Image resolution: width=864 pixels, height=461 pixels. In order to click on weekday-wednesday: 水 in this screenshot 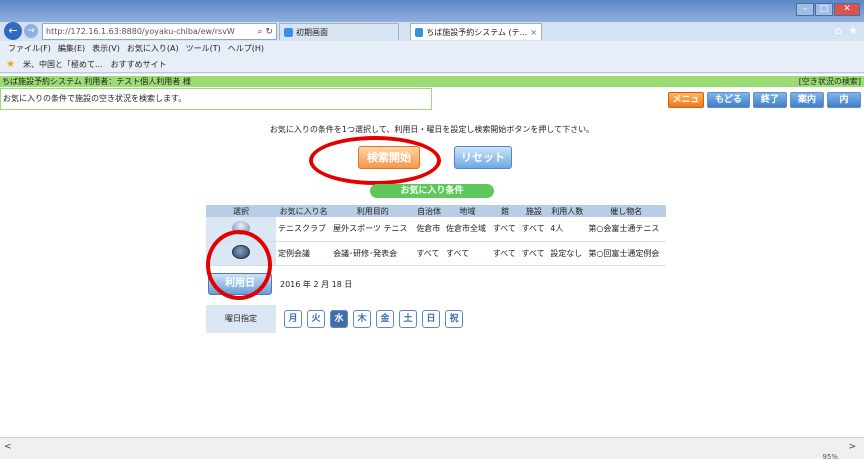, I will do `click(339, 319)`.